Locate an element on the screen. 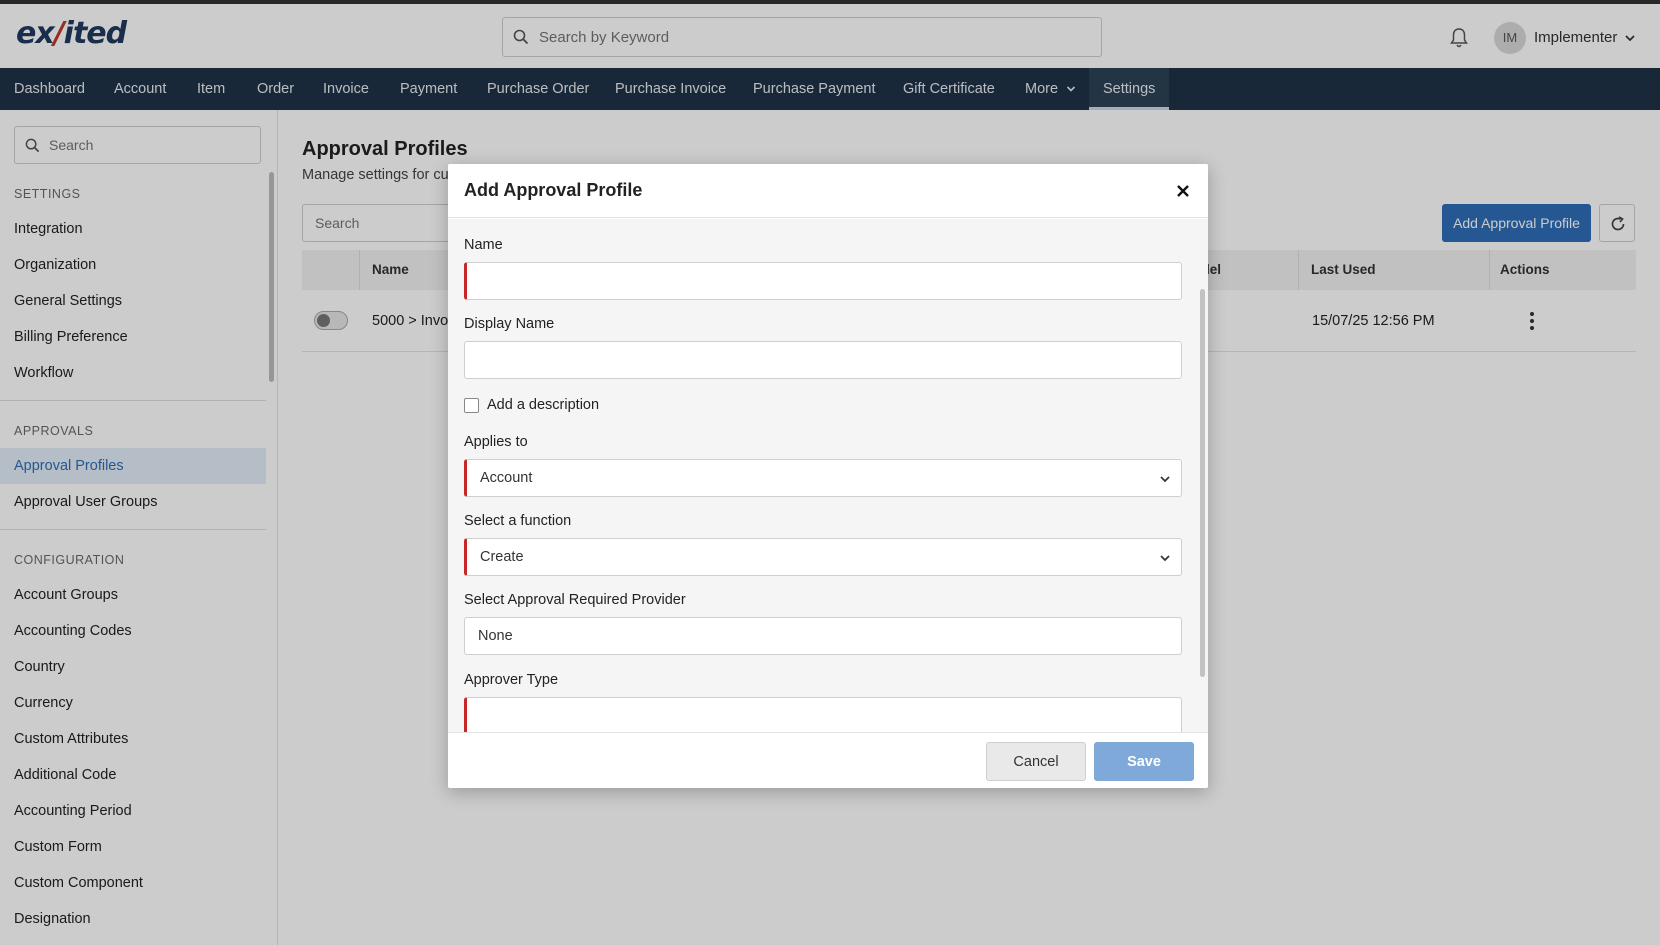  name-field is located at coordinates (823, 281).